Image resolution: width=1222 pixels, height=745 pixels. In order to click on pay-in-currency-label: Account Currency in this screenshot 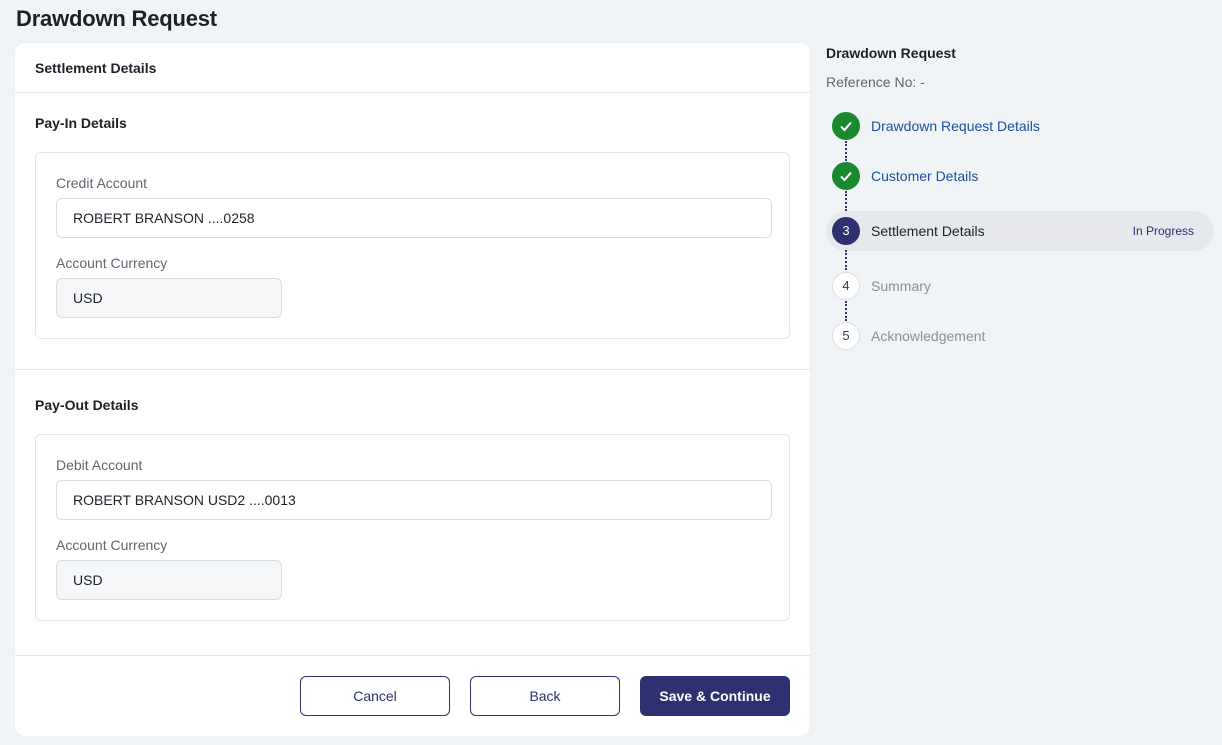, I will do `click(112, 263)`.